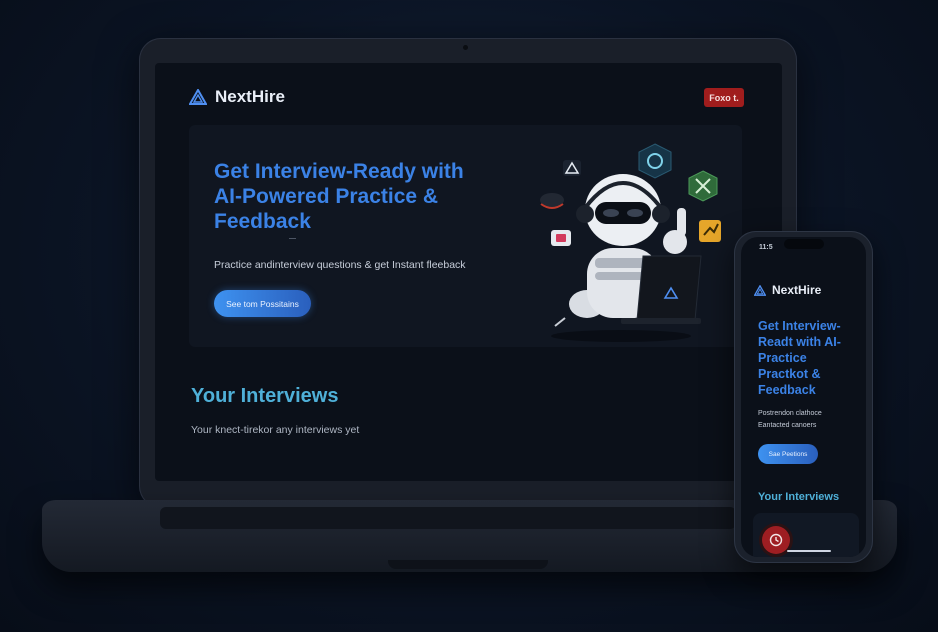  Describe the element at coordinates (790, 413) in the screenshot. I see `mobile-desc-line: Postrendon clathoce` at that location.